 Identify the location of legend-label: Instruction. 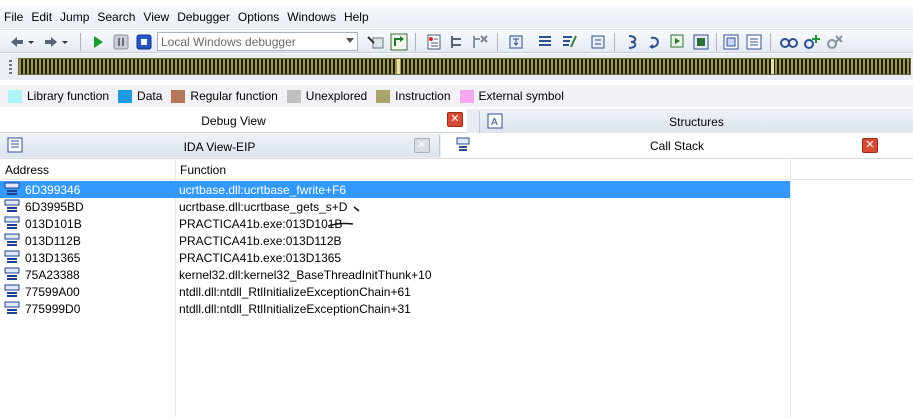
(423, 96).